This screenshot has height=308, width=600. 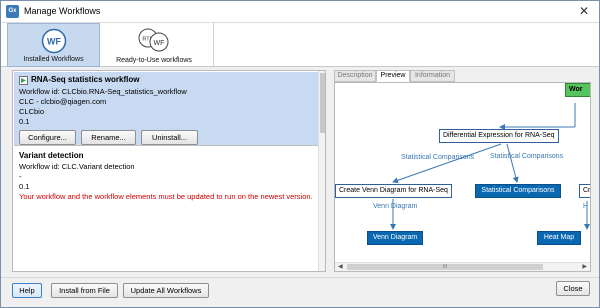 What do you see at coordinates (322, 103) in the screenshot?
I see `scrollbar-thumb` at bounding box center [322, 103].